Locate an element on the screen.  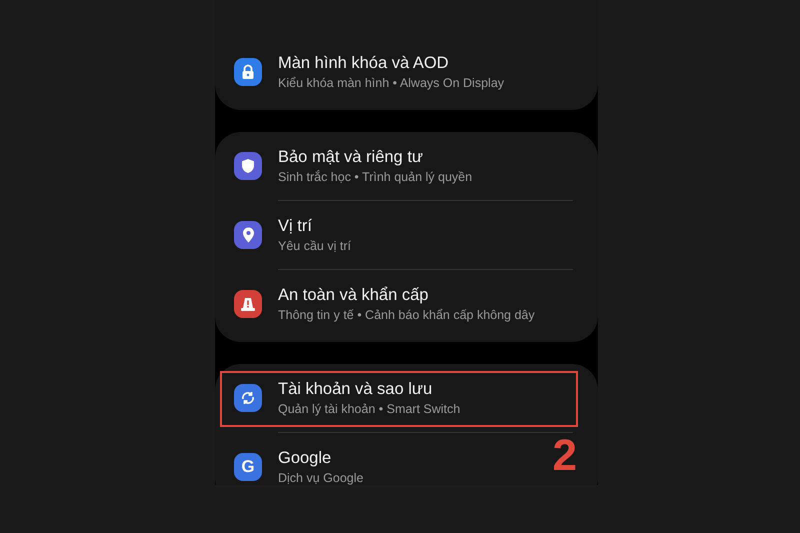
setting-subtitle: Yêu cầu vị trí is located at coordinates (314, 246).